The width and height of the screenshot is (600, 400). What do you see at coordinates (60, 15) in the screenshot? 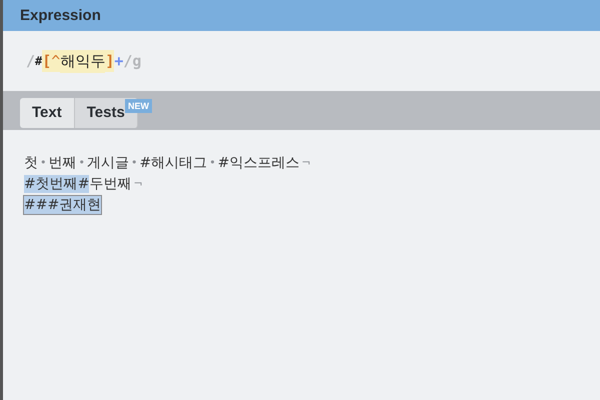
I see `section-title: Expression` at bounding box center [60, 15].